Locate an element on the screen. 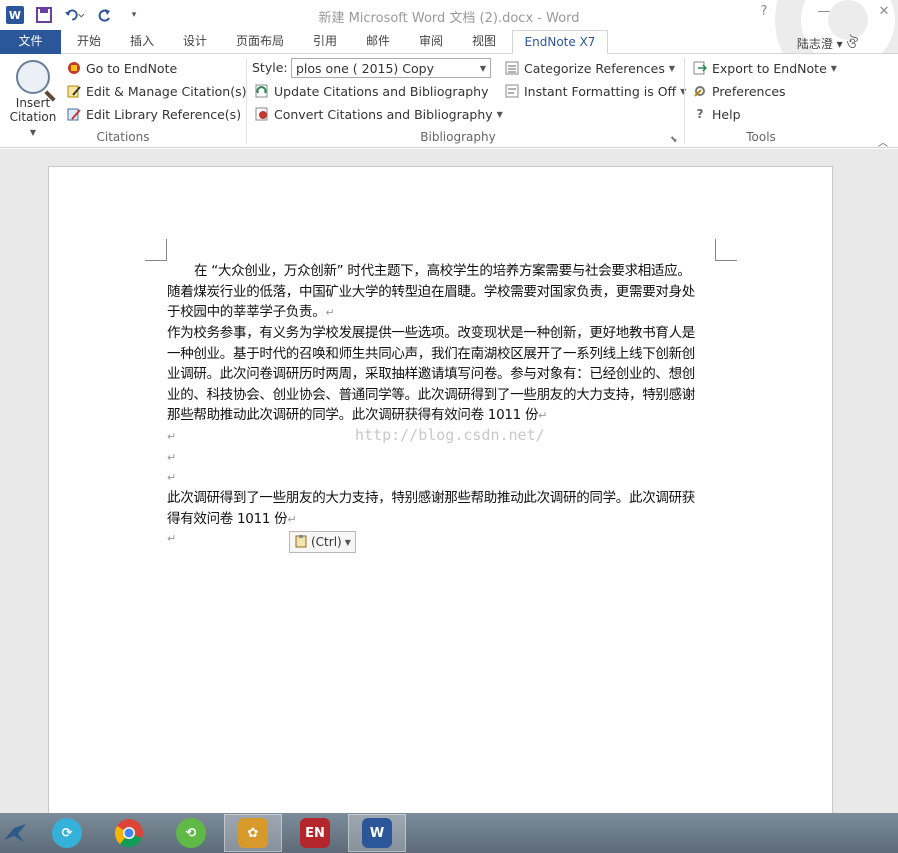 The width and height of the screenshot is (898, 853). tools-group-label: Tools is located at coordinates (761, 137).